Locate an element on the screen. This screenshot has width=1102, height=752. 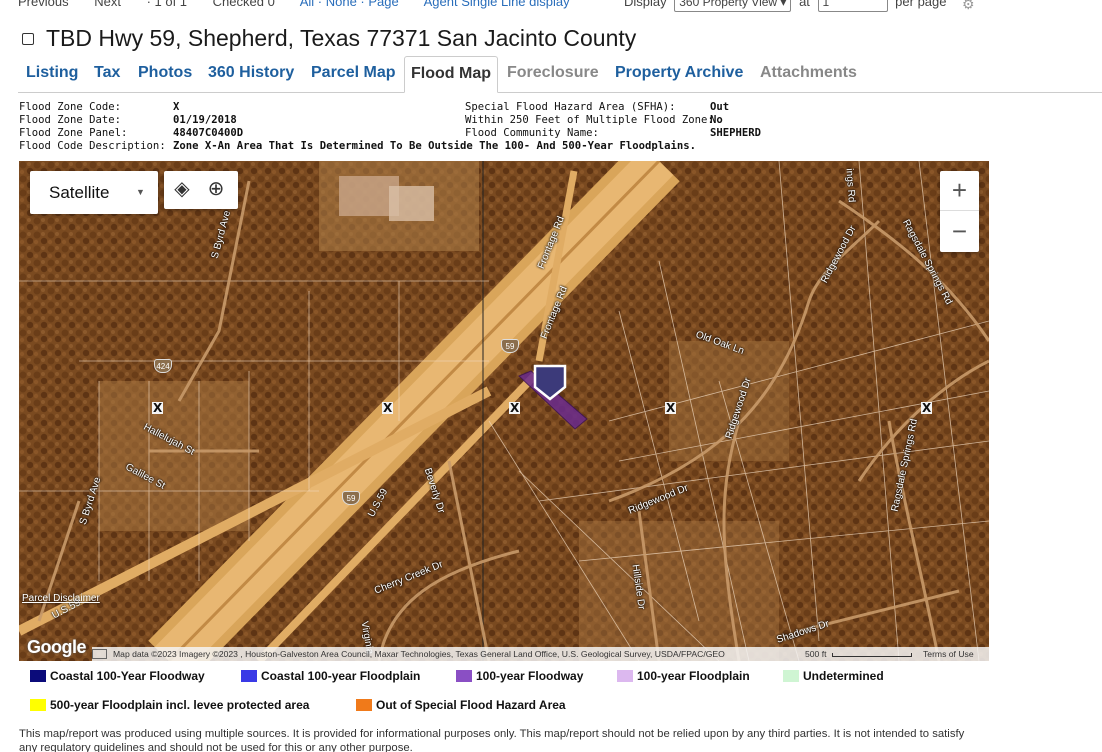
street-label: ings Rd is located at coordinates (850, 185).